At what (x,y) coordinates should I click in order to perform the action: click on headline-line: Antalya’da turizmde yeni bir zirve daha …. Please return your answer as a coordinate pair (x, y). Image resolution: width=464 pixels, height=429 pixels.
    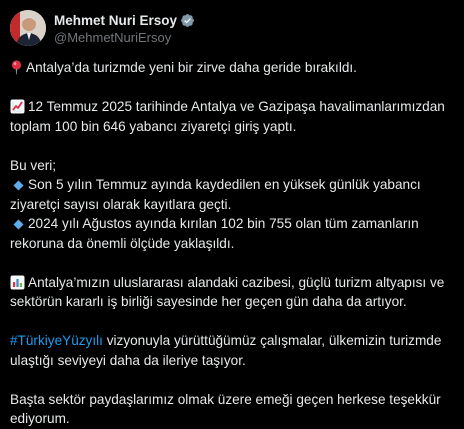
    Looking at the image, I should click on (233, 68).